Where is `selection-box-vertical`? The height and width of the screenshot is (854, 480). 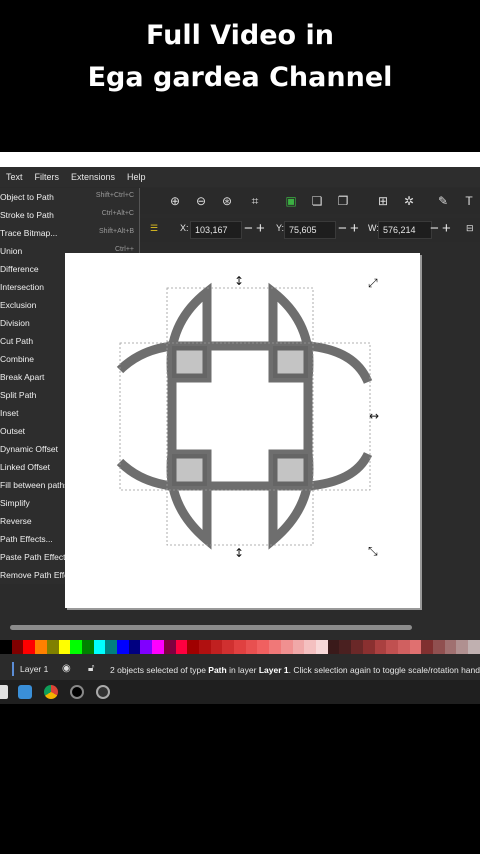 selection-box-vertical is located at coordinates (240, 416).